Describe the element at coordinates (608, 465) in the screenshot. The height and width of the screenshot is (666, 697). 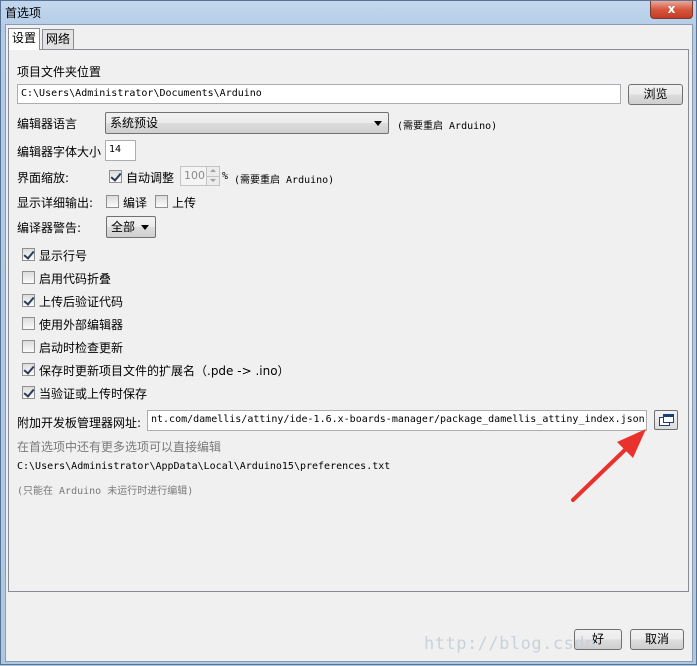
I see `annotation-arrow` at that location.